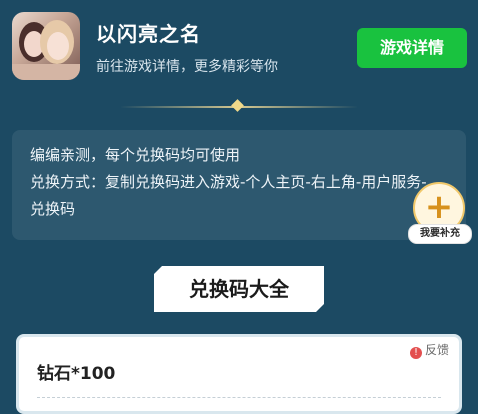  I want to click on section-title: 兑换码大全, so click(239, 289).